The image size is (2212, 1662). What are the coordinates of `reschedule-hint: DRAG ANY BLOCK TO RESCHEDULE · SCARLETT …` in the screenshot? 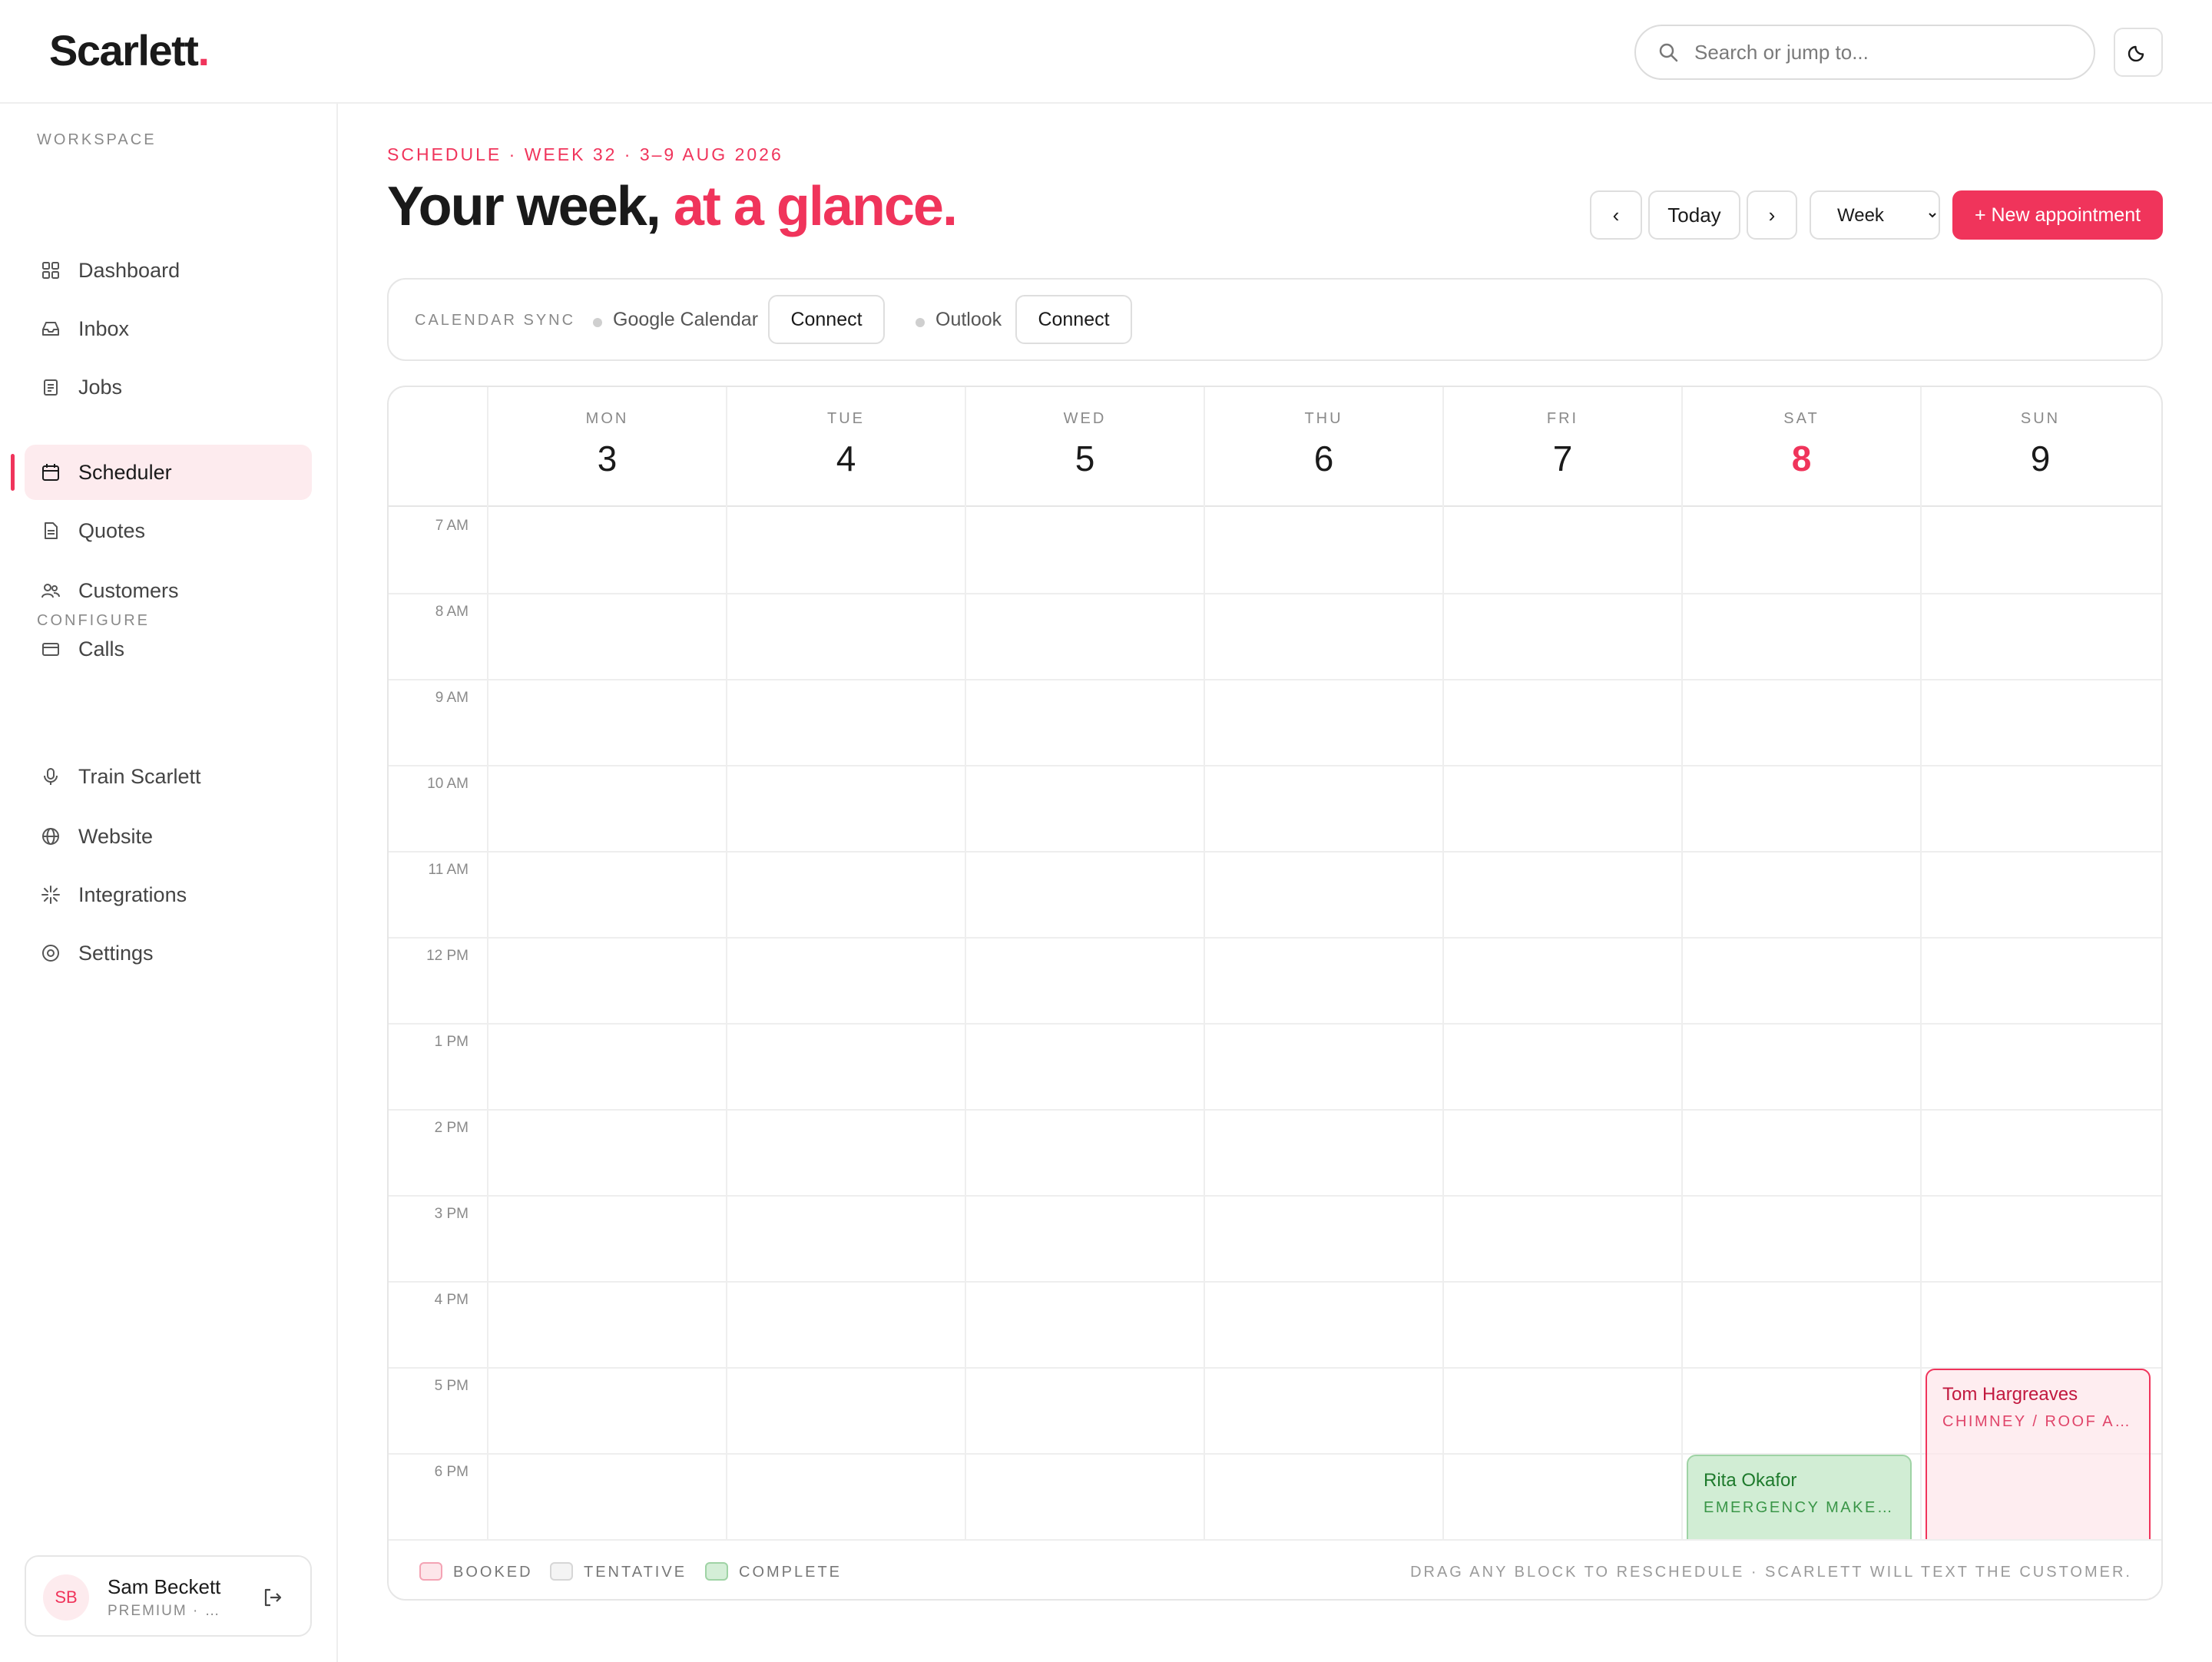 It's located at (1771, 1572).